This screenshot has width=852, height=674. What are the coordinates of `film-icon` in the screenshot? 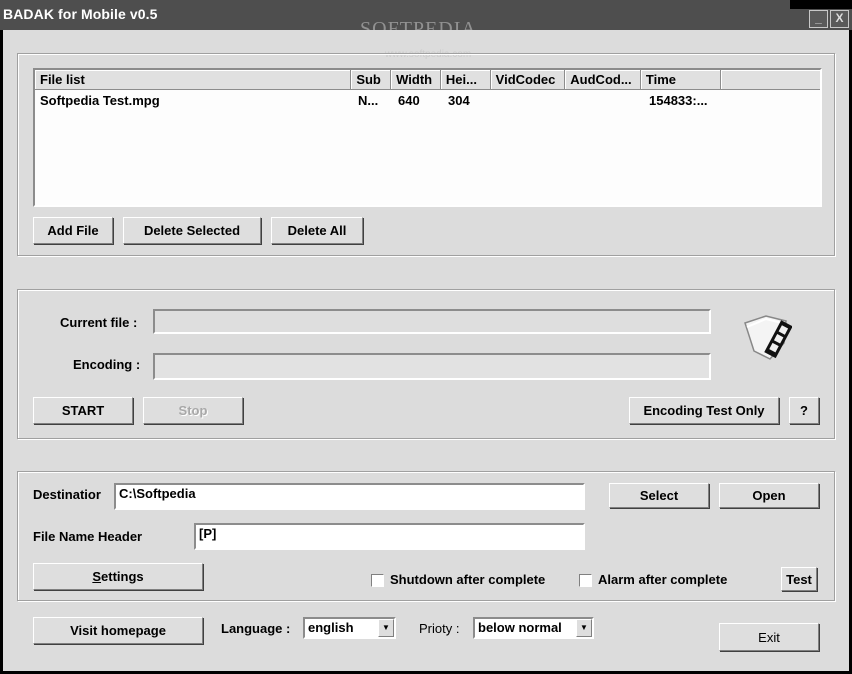 It's located at (767, 337).